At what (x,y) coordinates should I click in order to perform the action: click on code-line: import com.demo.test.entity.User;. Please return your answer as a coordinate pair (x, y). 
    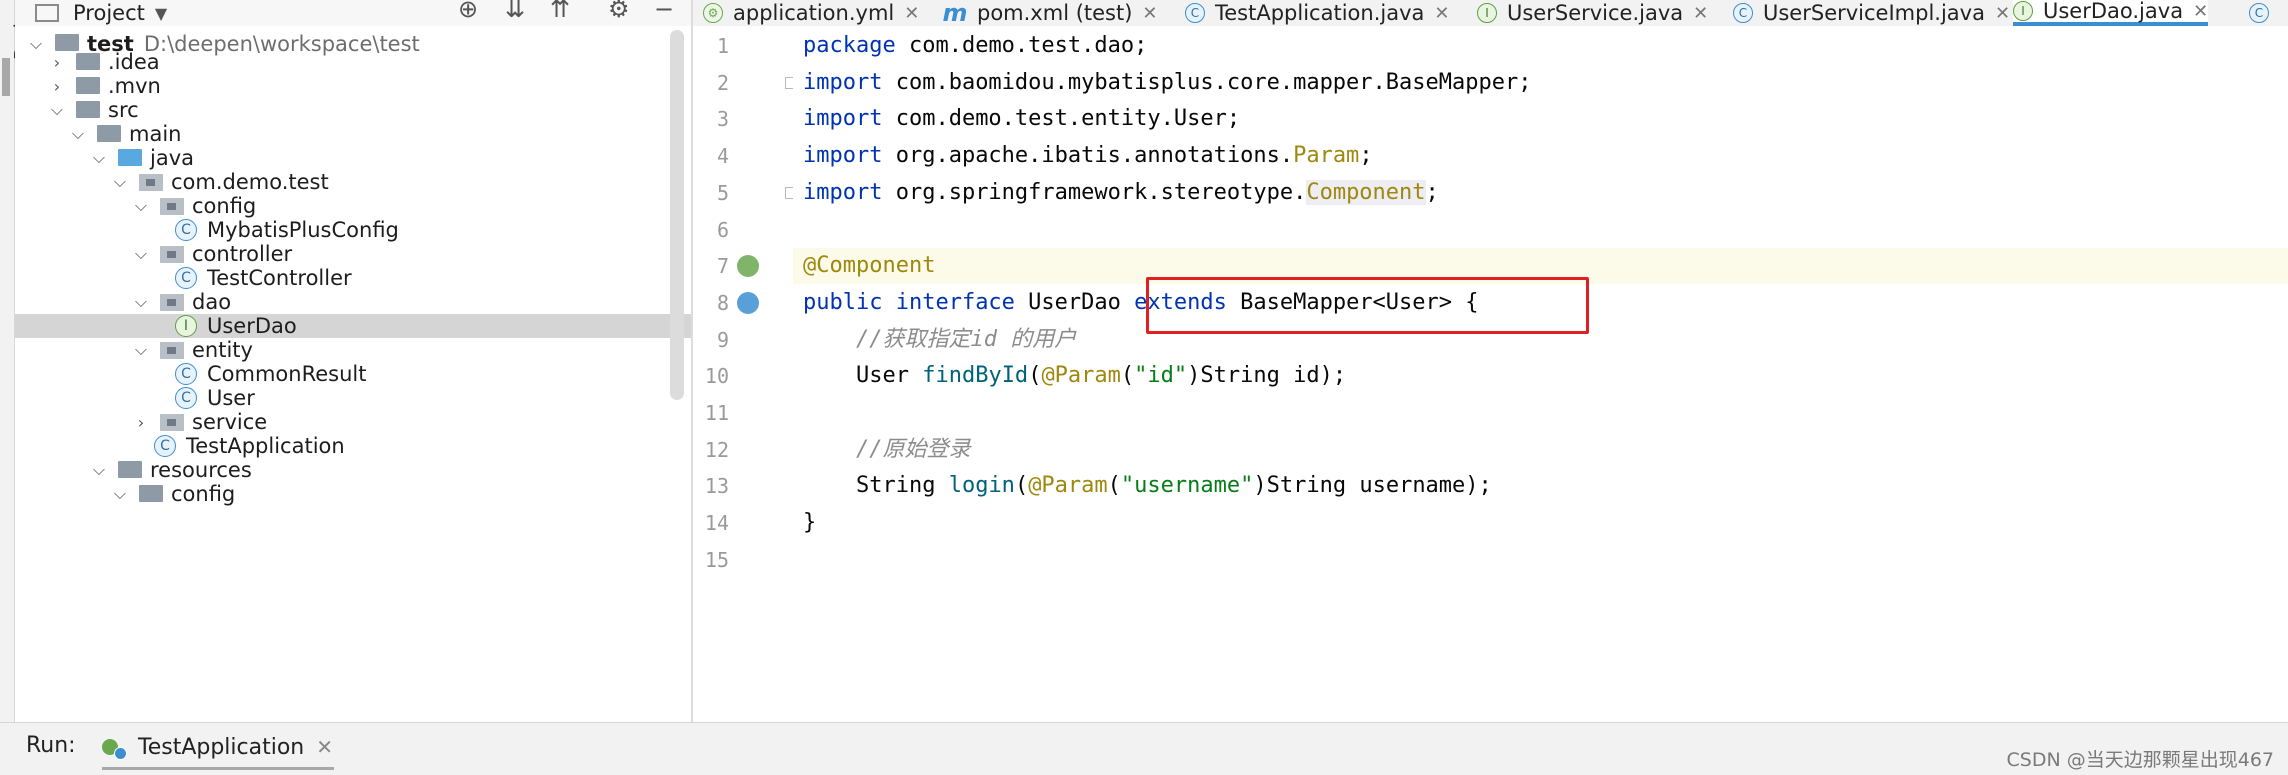
    Looking at the image, I should click on (1540, 119).